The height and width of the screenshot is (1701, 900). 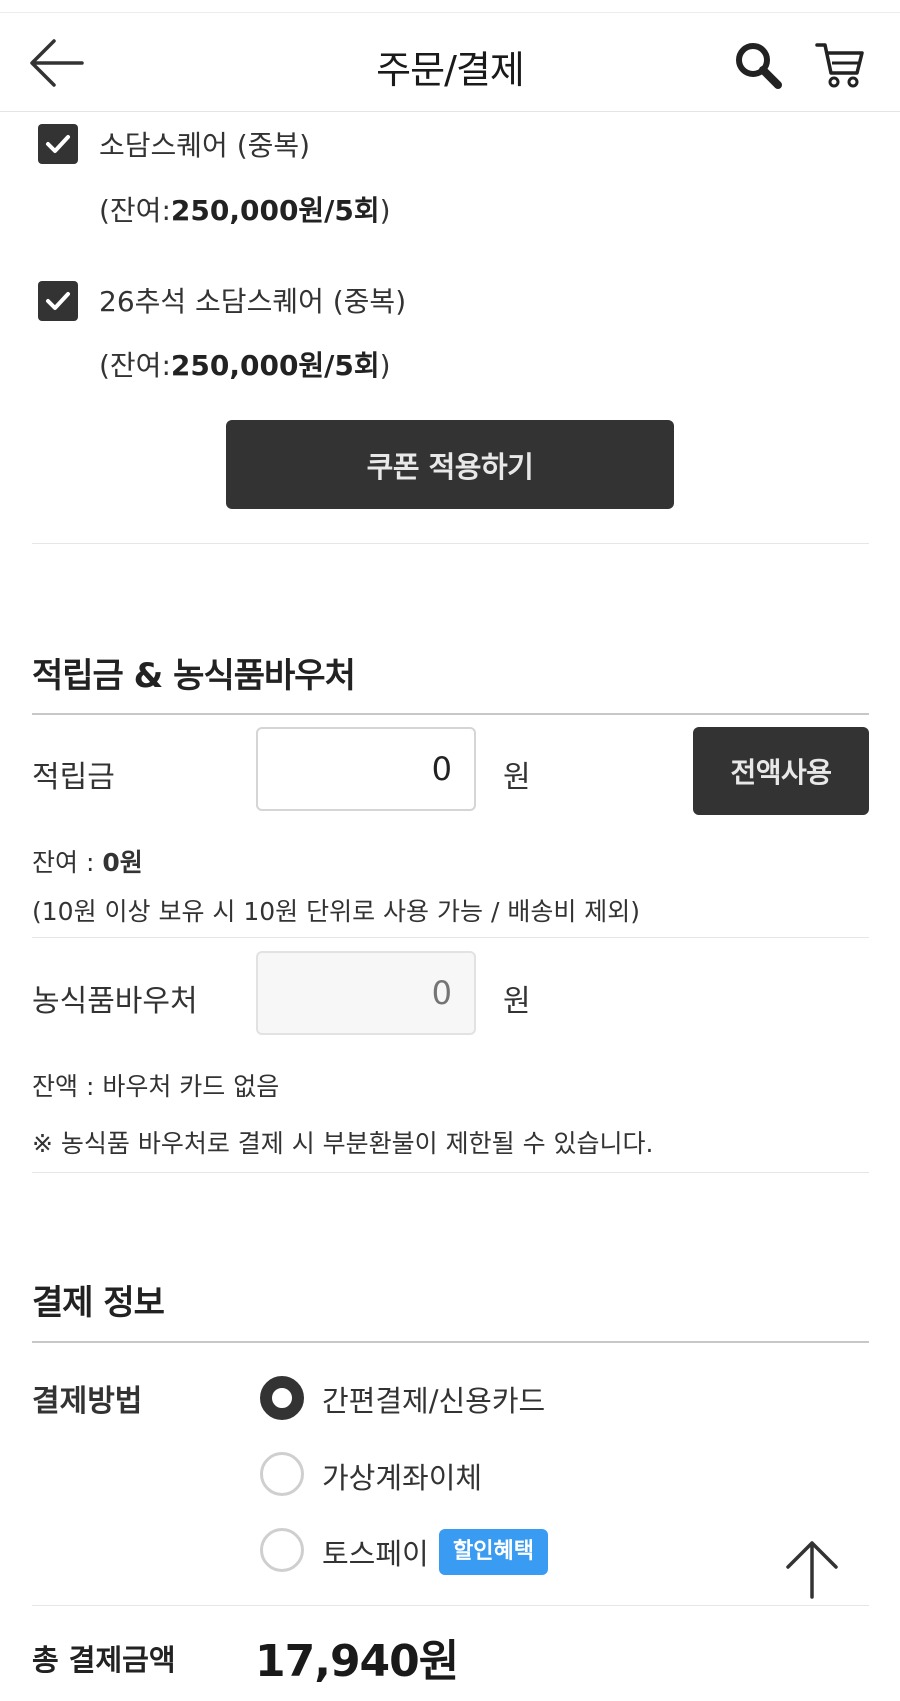 I want to click on coupon-balance-1: (잔여:250,000원/5회), so click(x=245, y=210).